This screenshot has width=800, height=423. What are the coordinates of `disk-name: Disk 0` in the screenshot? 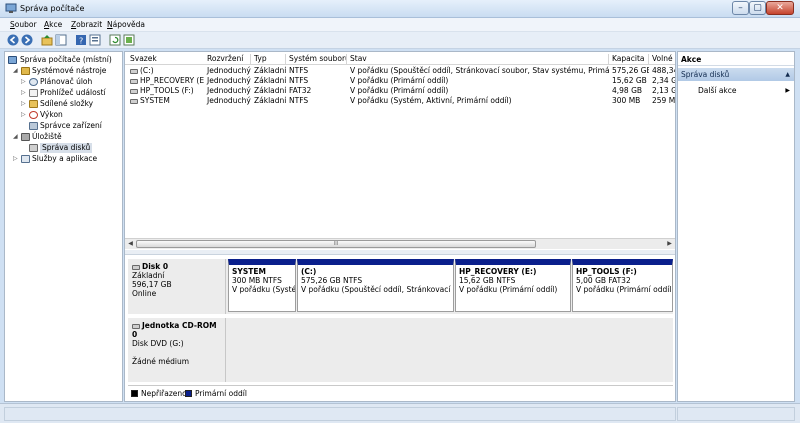 It's located at (155, 266).